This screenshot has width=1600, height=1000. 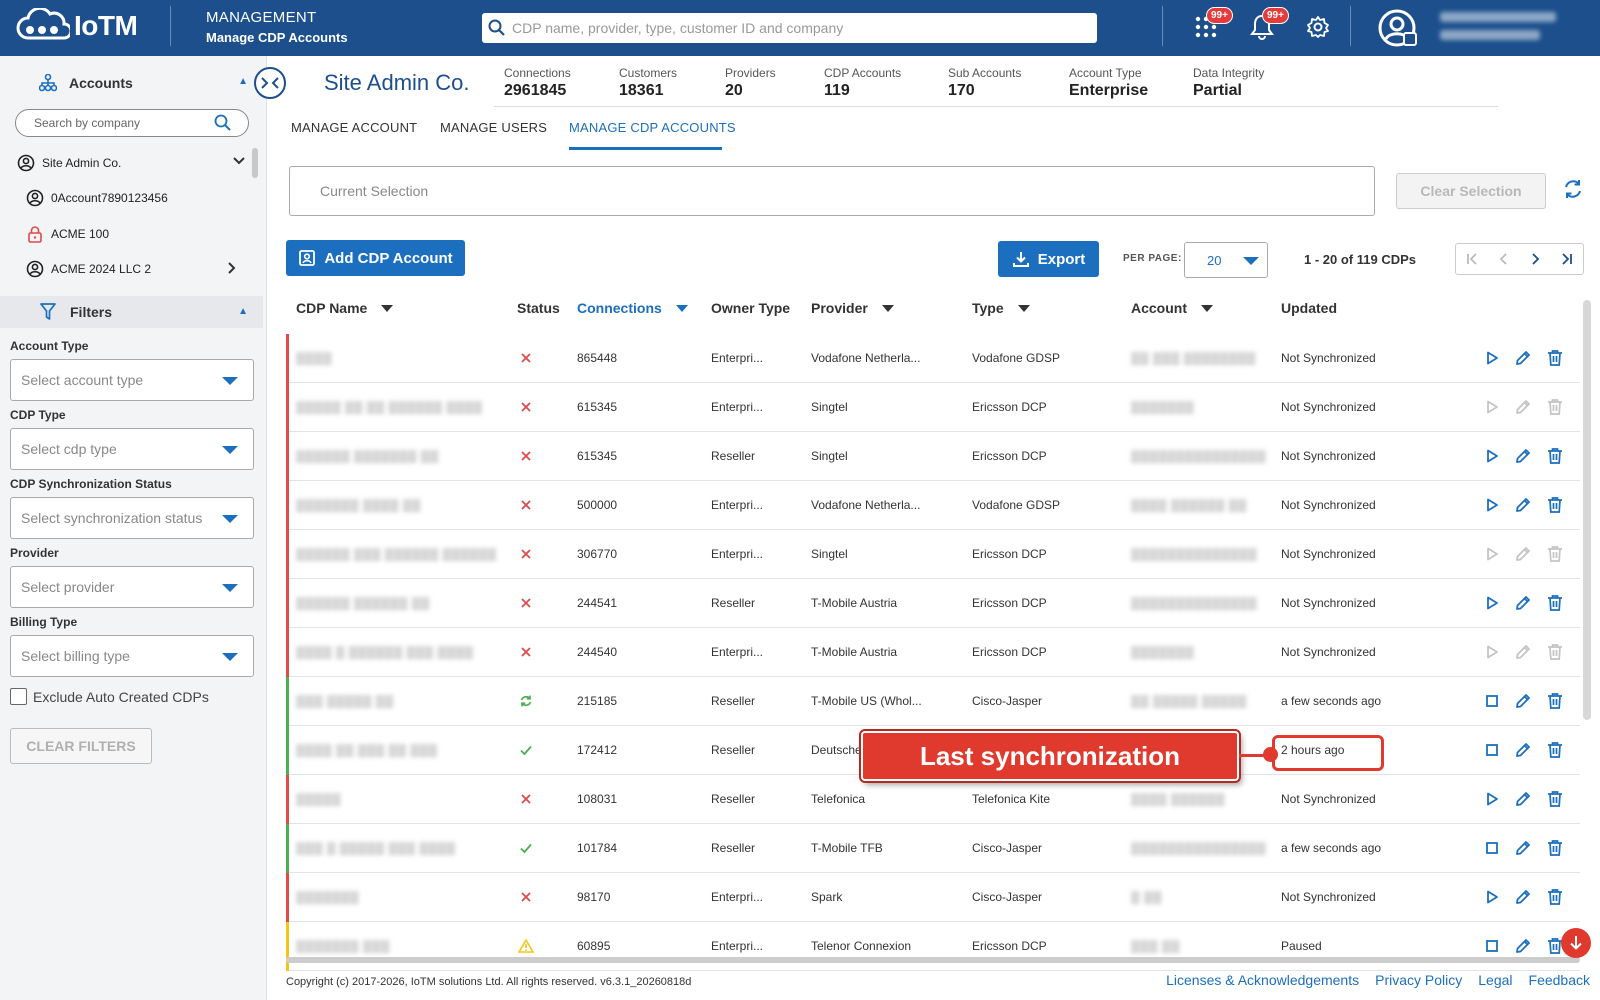 What do you see at coordinates (1262, 980) in the screenshot?
I see `footer-link-licenses: Licenses & Acknowledgements` at bounding box center [1262, 980].